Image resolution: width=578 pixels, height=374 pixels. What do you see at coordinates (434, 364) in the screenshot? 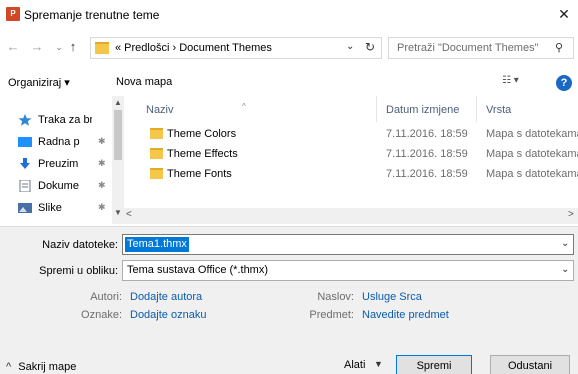
I see `save-button: Spremi` at bounding box center [434, 364].